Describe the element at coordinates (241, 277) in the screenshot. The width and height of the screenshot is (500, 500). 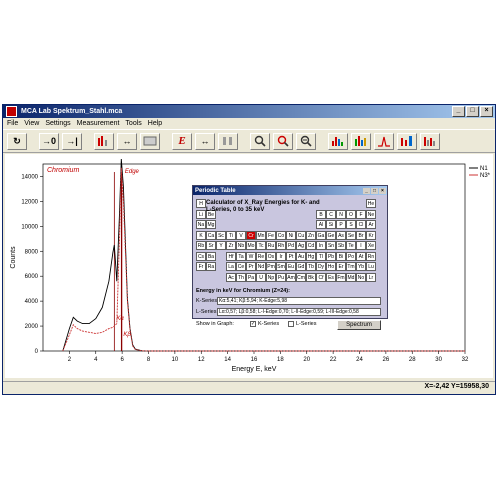
I see `element-th: Th` at that location.